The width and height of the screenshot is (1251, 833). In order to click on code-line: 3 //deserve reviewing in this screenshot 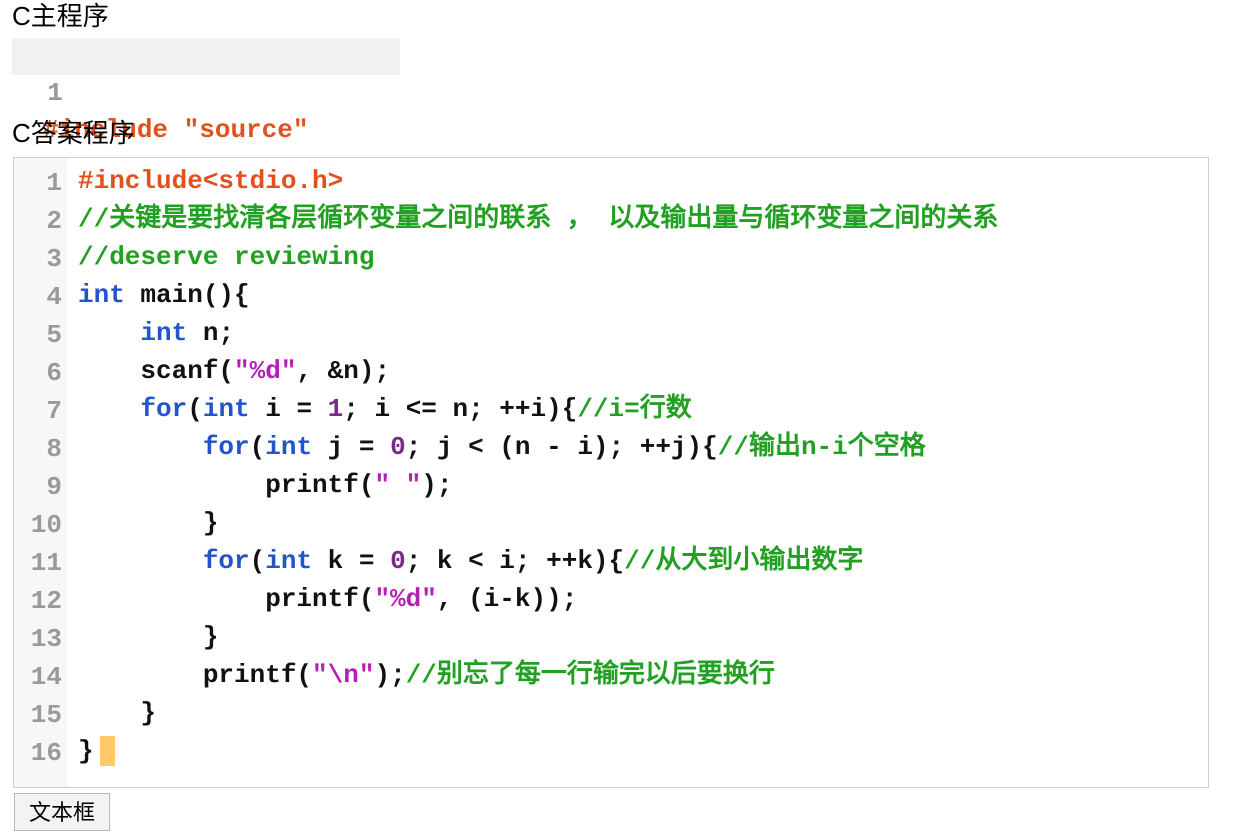, I will do `click(194, 257)`.